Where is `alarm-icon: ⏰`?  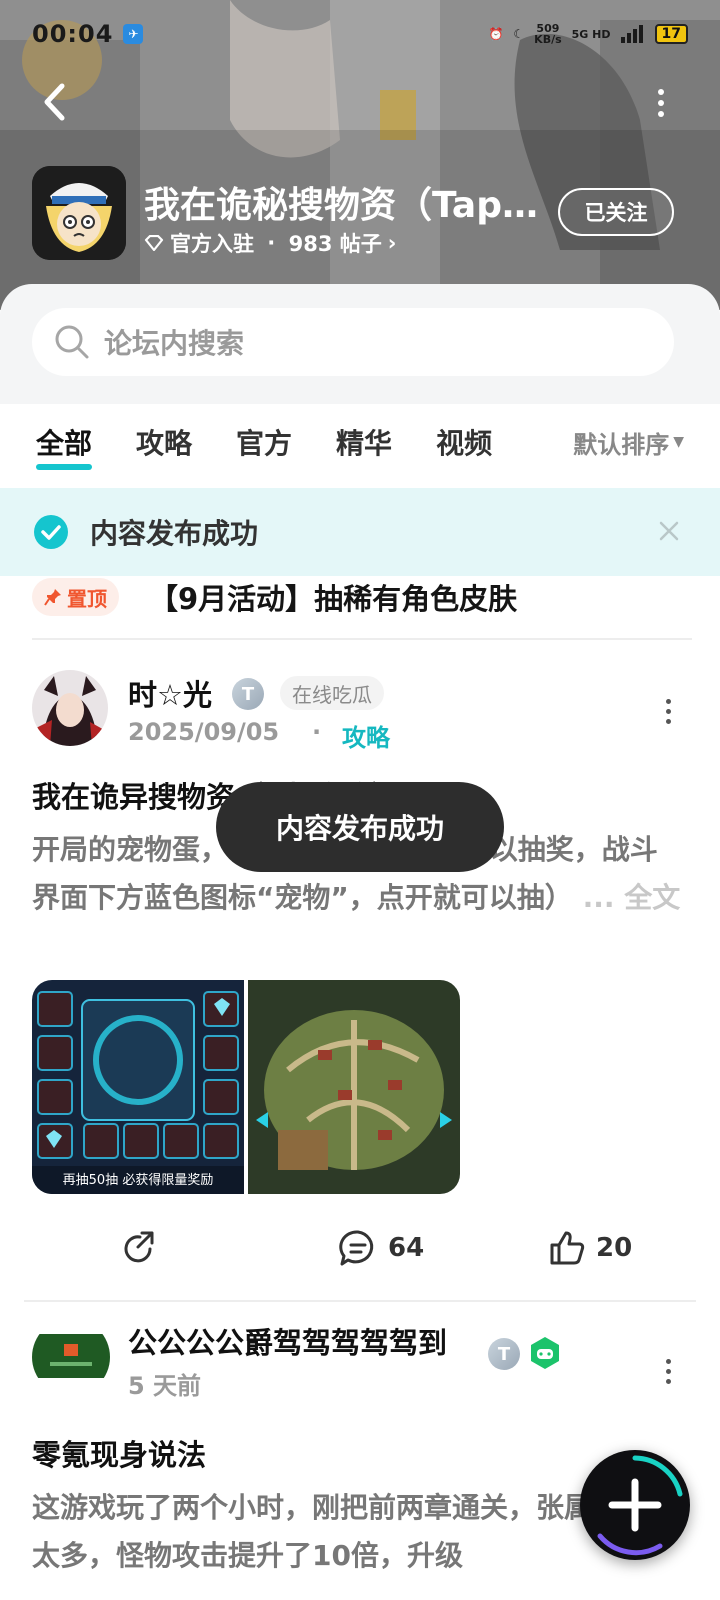
alarm-icon: ⏰ is located at coordinates (496, 34).